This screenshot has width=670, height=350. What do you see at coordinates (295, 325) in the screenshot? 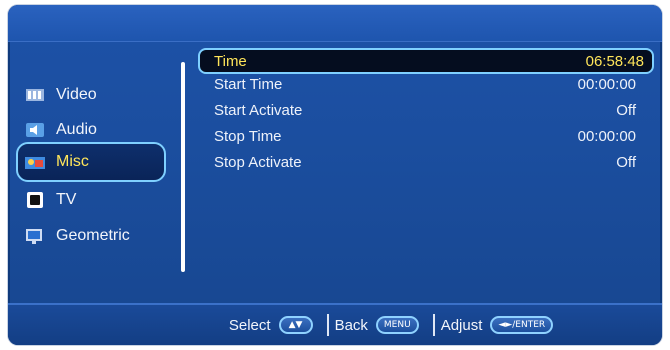
I see `up-down-key-button: ▲▼` at bounding box center [295, 325].